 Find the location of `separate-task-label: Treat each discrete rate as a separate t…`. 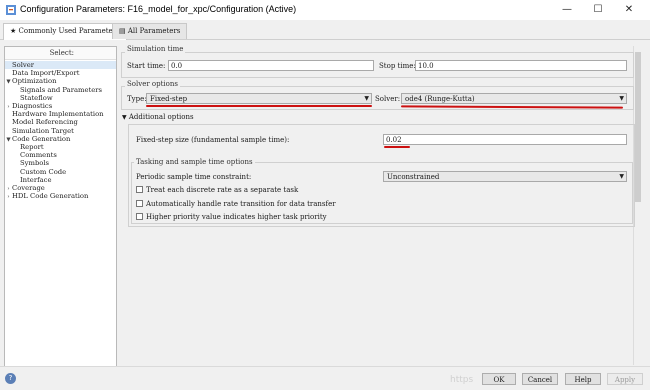

separate-task-label: Treat each discrete rate as a separate t… is located at coordinates (222, 190).